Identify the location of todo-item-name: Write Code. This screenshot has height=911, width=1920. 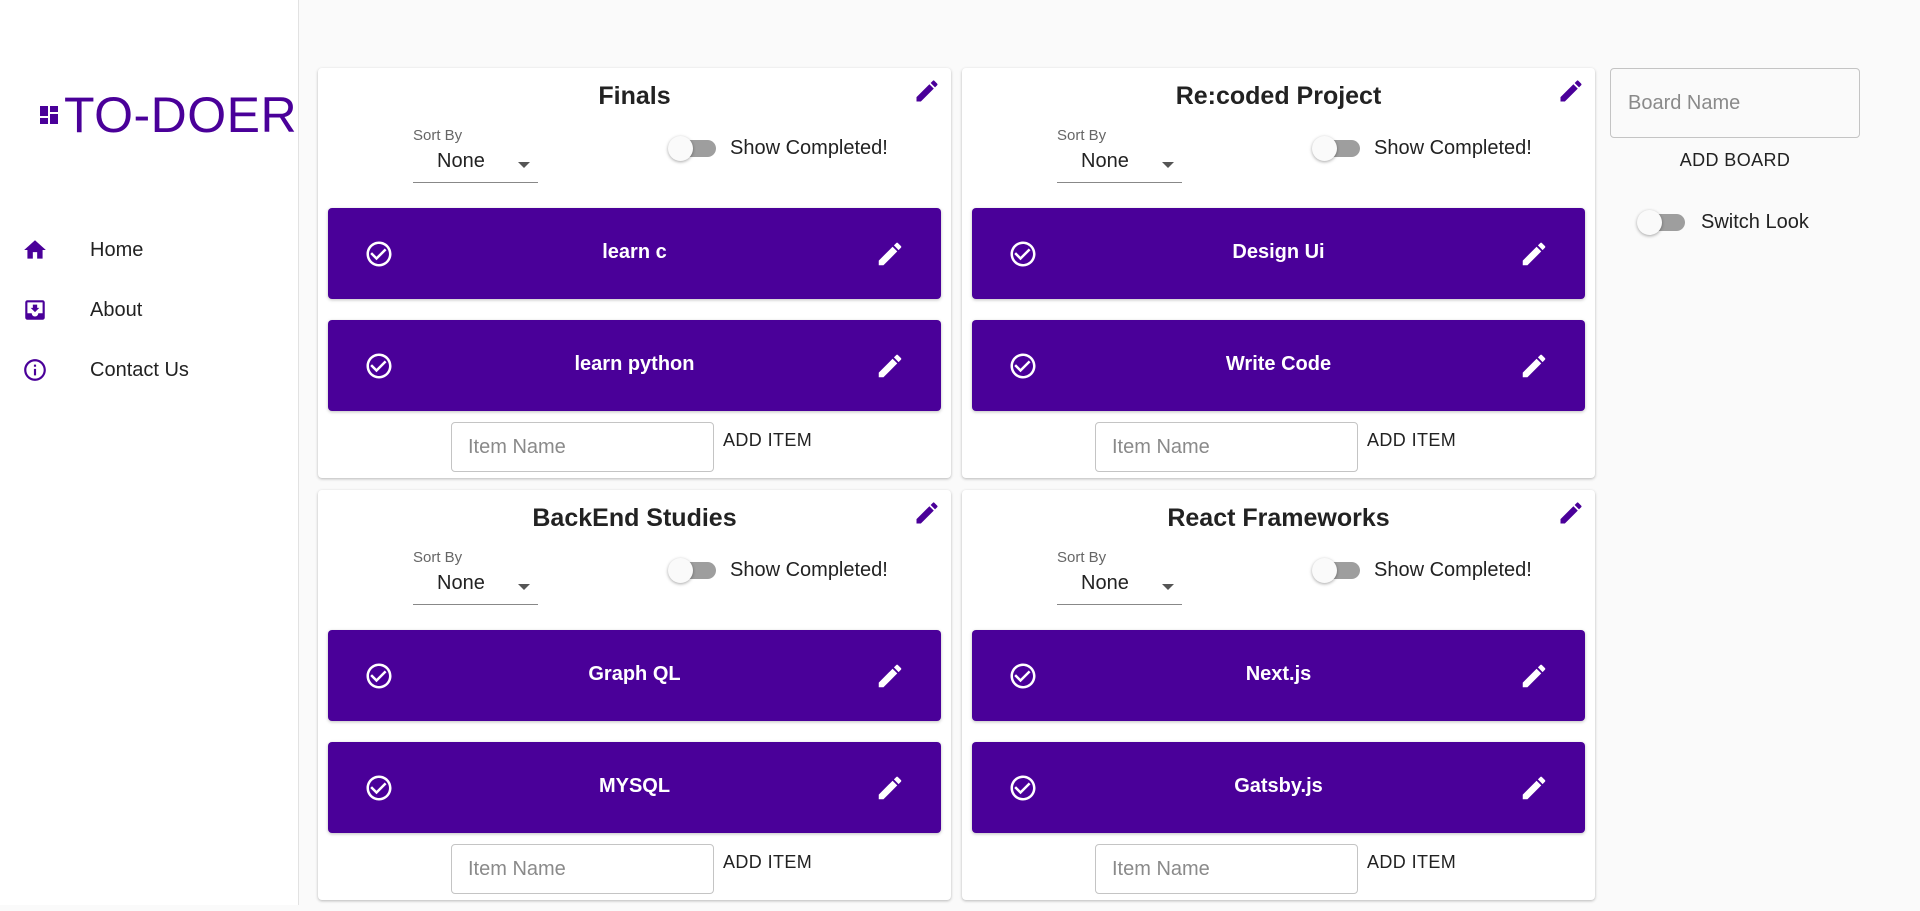
(1278, 364).